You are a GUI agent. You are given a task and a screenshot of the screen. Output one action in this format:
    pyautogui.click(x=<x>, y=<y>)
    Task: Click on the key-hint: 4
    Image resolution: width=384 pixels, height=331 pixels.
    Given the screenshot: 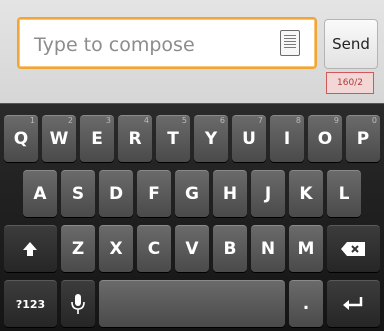 What is the action you would take?
    pyautogui.click(x=146, y=120)
    